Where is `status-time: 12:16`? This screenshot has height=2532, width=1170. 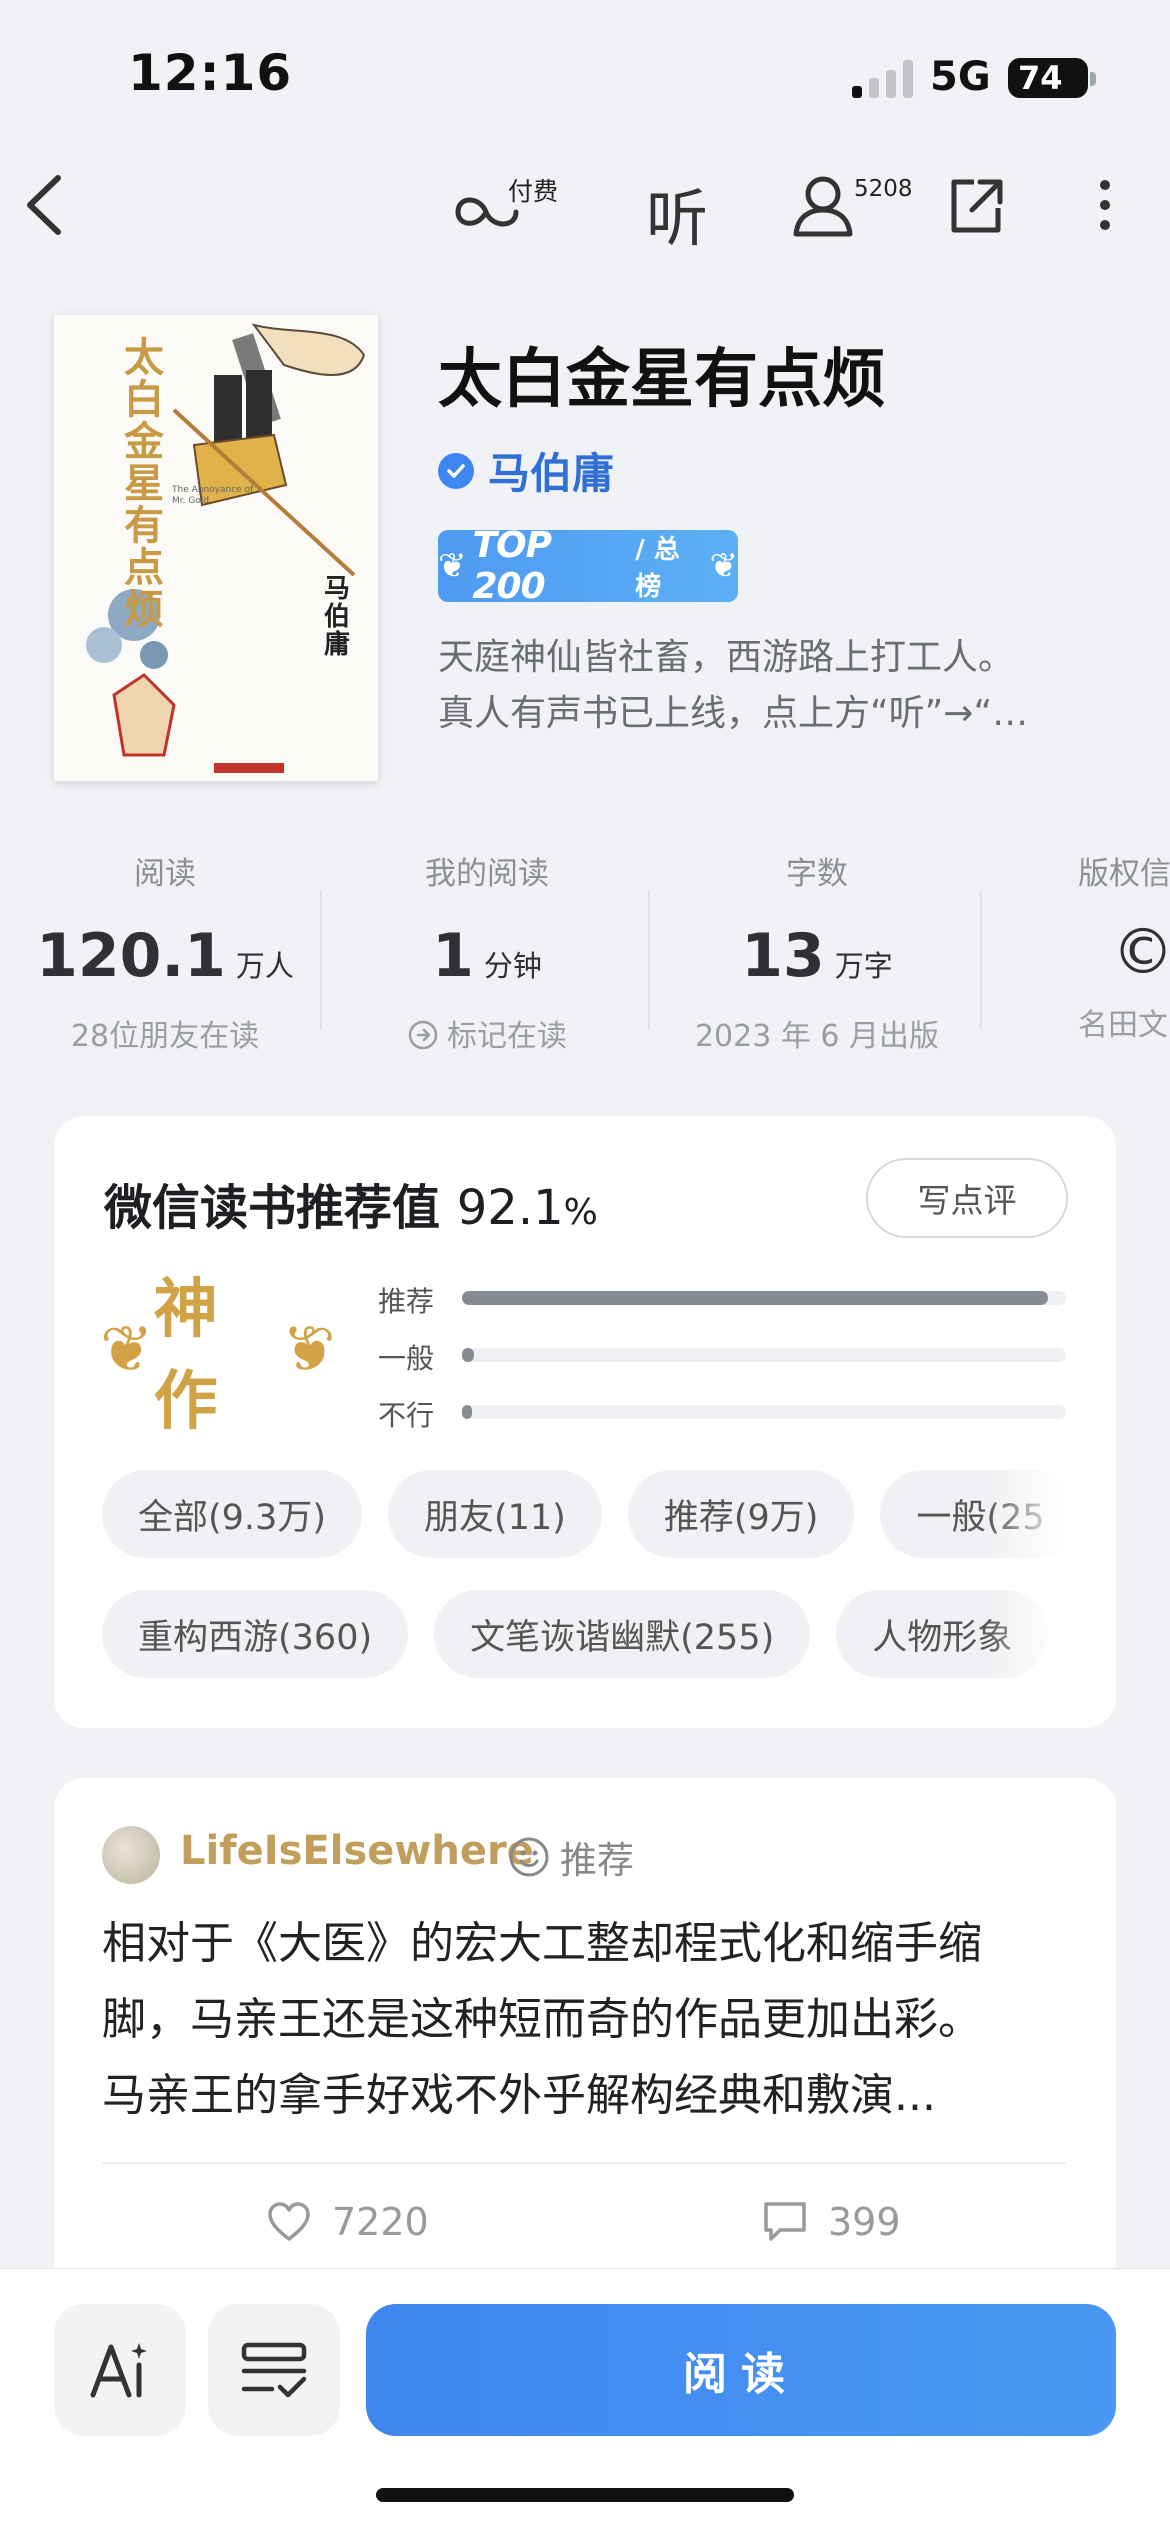
status-time: 12:16 is located at coordinates (210, 73).